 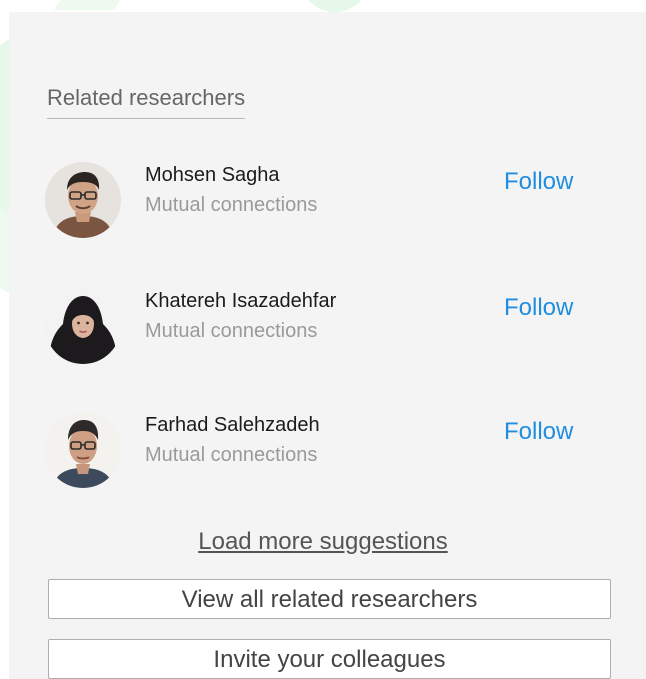 What do you see at coordinates (212, 175) in the screenshot?
I see `researcher-name: Mohsen Sagha` at bounding box center [212, 175].